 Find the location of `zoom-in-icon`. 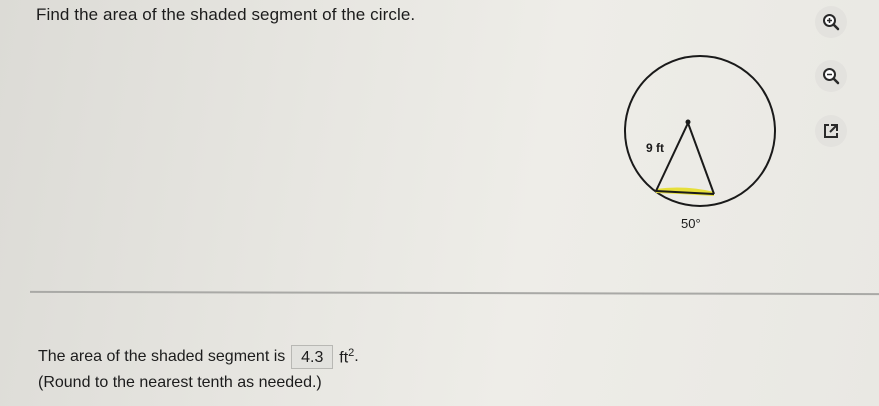

zoom-in-icon is located at coordinates (831, 22).